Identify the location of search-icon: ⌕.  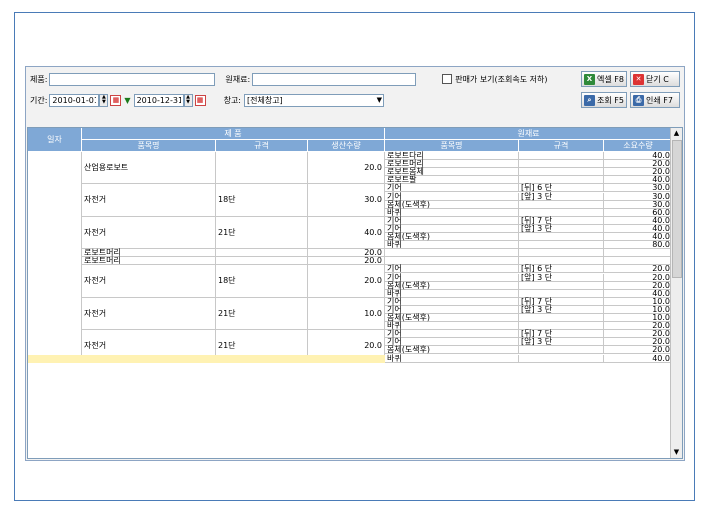
(589, 100).